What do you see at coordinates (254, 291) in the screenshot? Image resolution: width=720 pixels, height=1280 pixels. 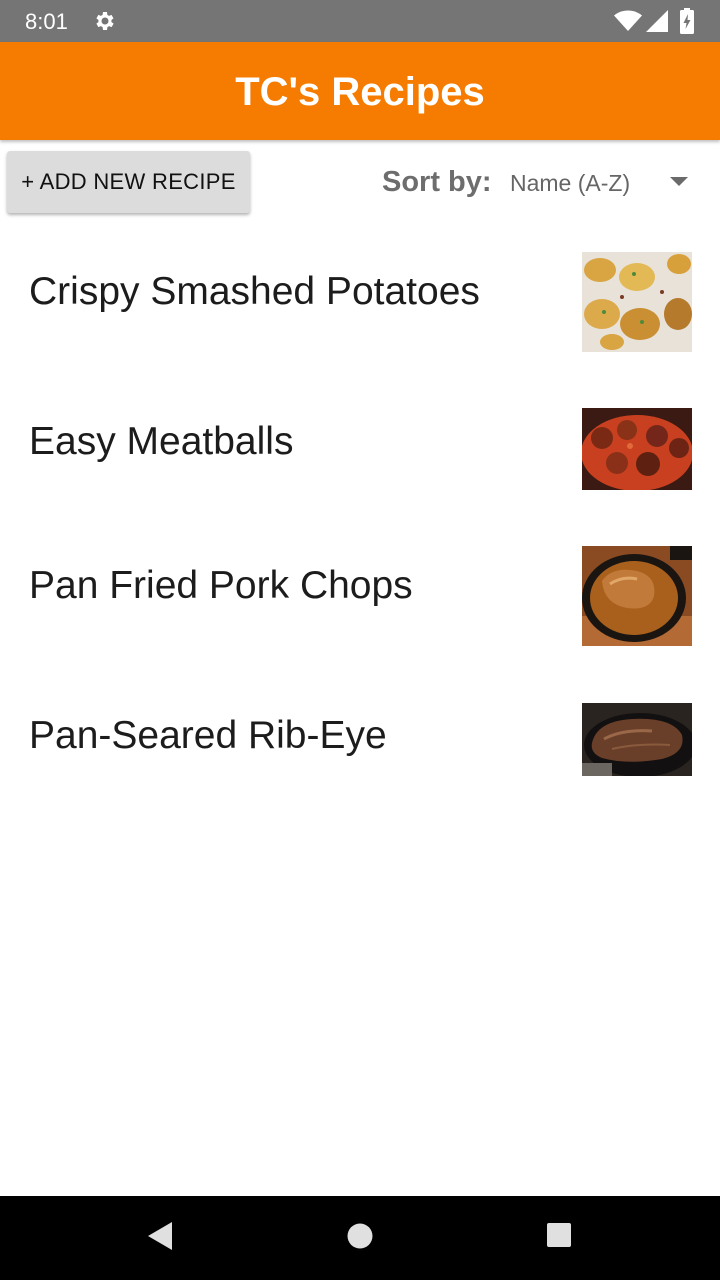 I see `recipe-name: Crispy Smashed Potatoes` at bounding box center [254, 291].